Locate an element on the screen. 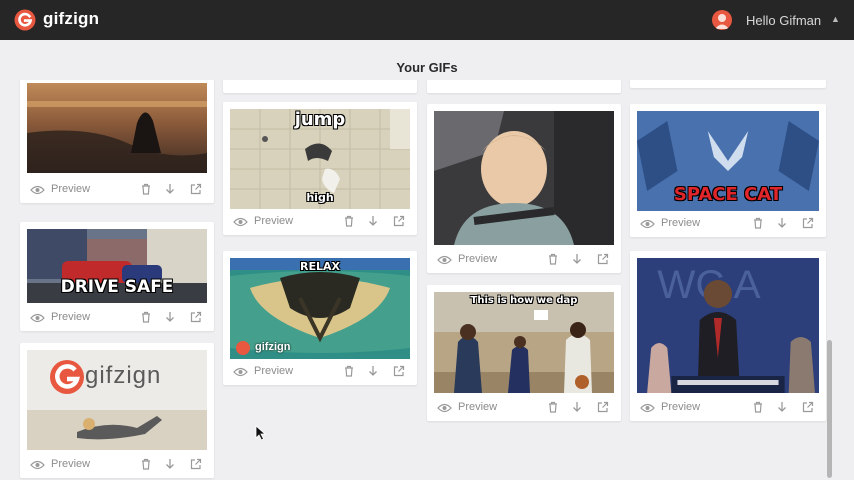 This screenshot has width=854, height=480. gif-caption: DRIVE SAFE is located at coordinates (117, 287).